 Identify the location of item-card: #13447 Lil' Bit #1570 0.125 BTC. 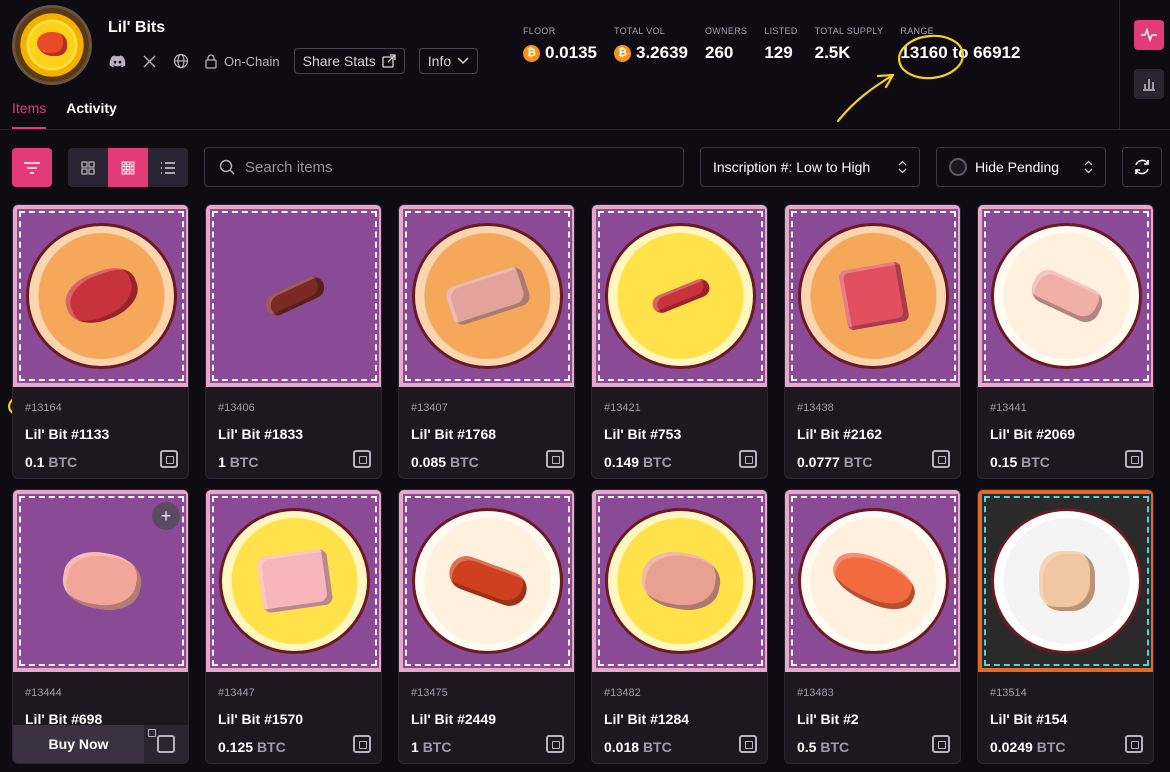
(293, 626).